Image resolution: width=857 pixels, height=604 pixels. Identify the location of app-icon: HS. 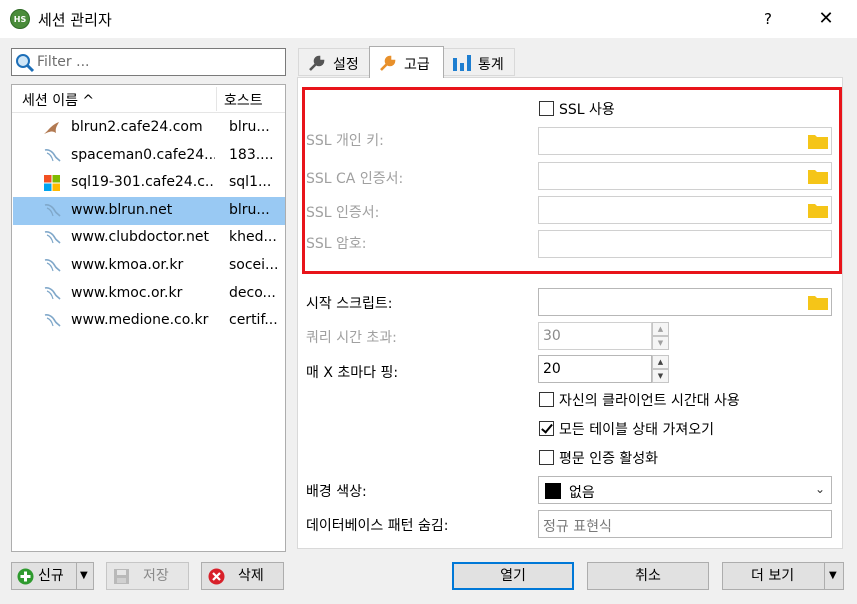
(20, 19).